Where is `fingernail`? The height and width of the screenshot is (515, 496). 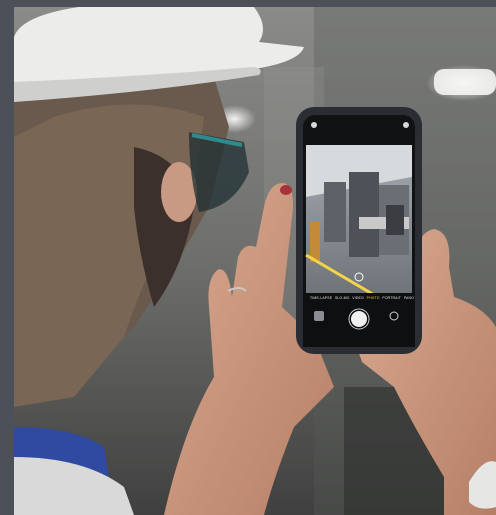
fingernail is located at coordinates (286, 190).